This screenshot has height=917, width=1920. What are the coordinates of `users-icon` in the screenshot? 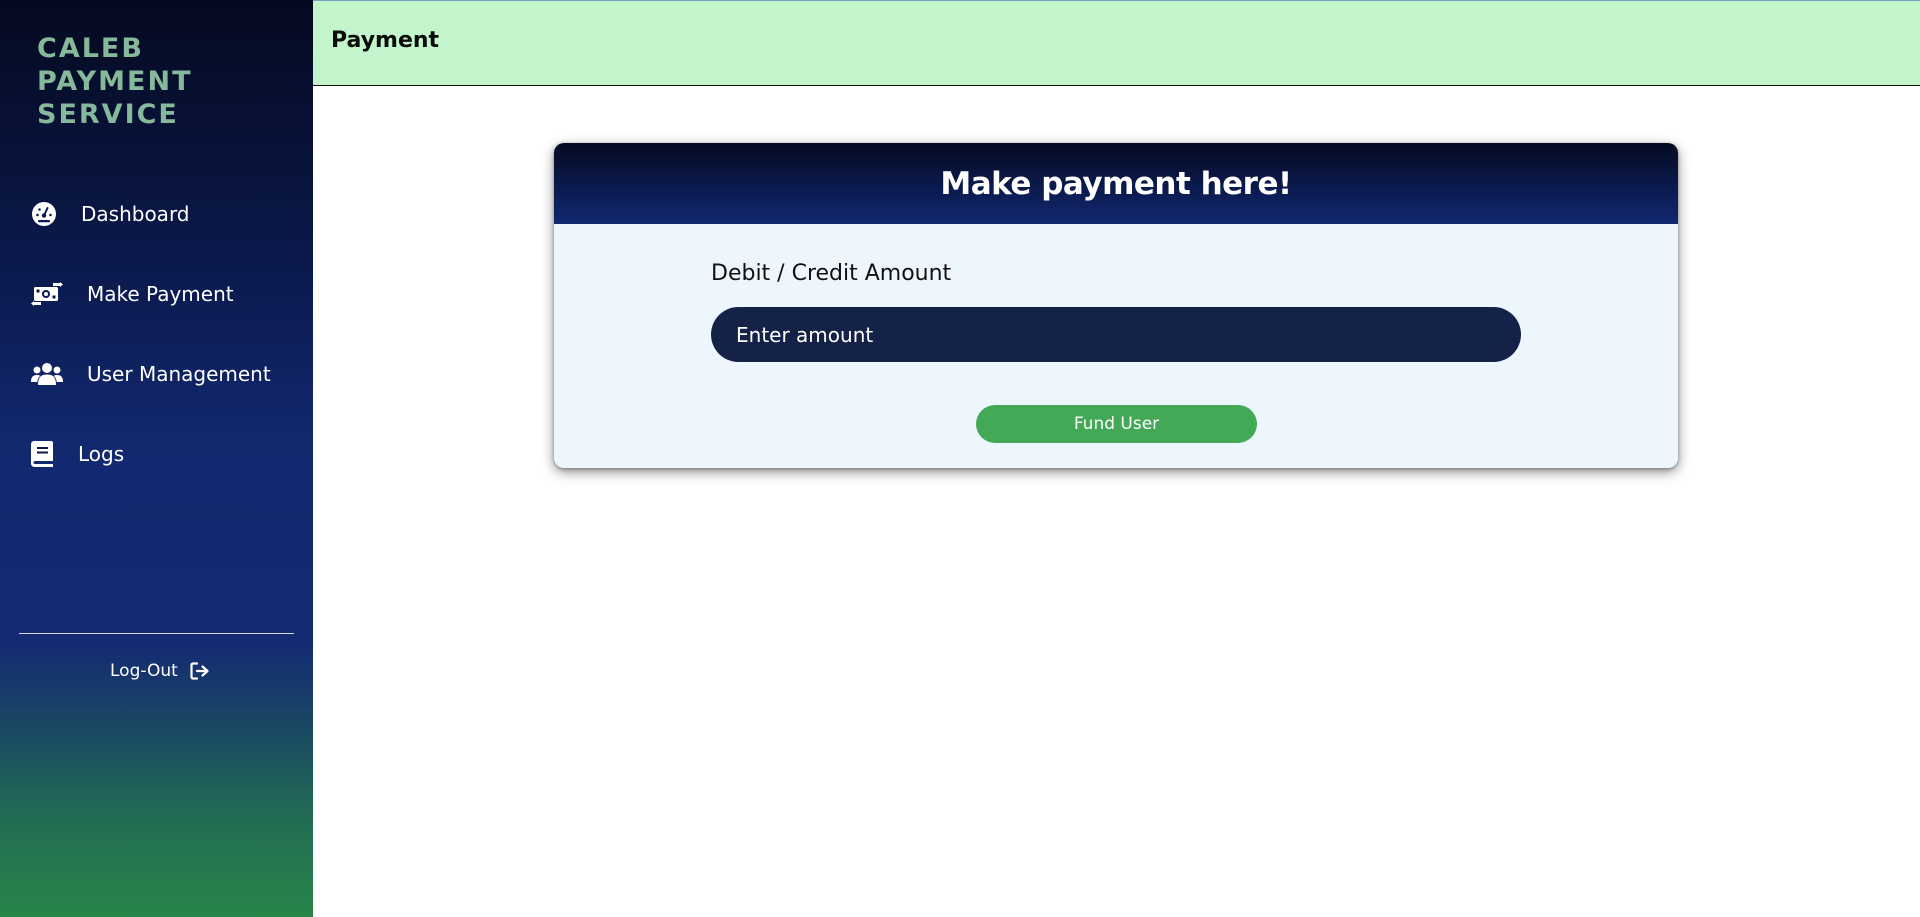 It's located at (47, 374).